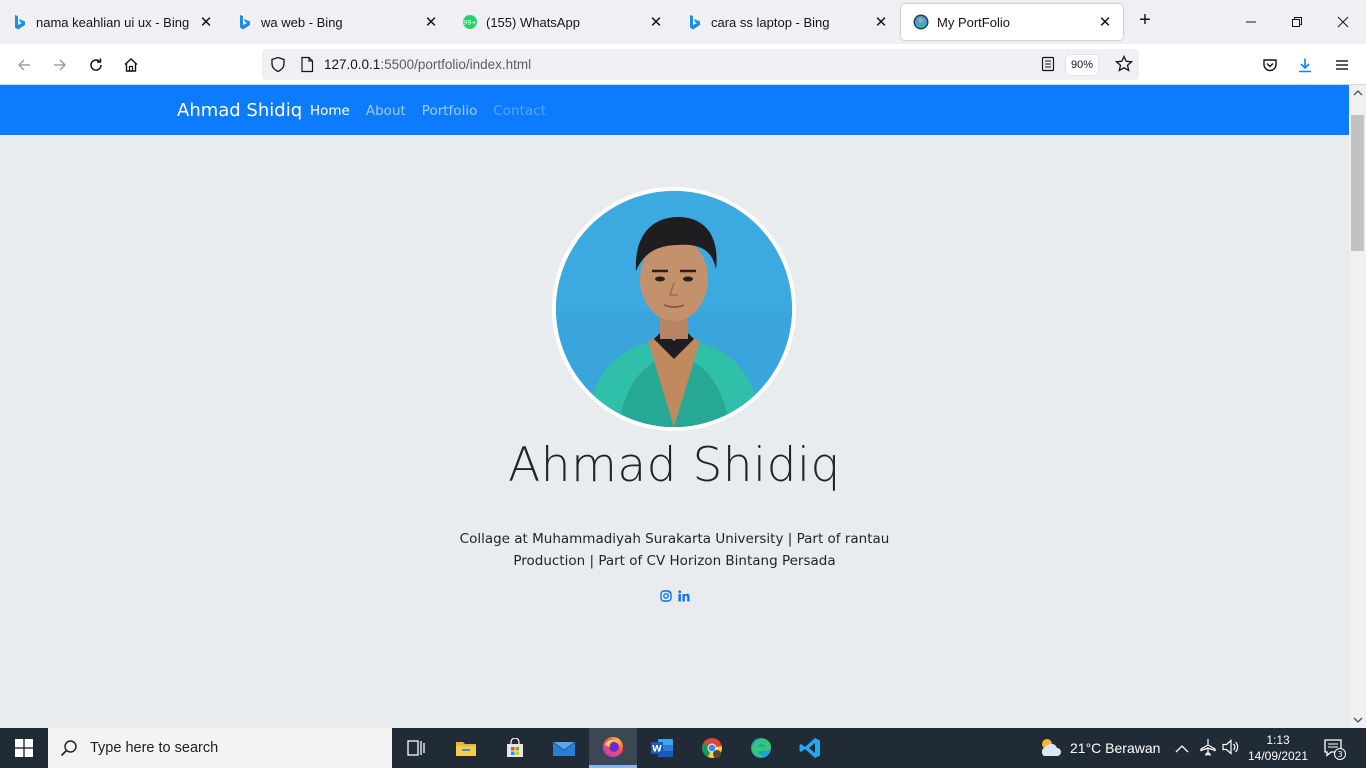  I want to click on store-icon, so click(515, 748).